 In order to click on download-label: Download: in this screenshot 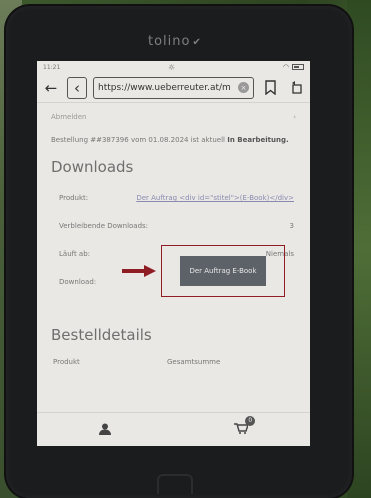, I will do `click(78, 282)`.